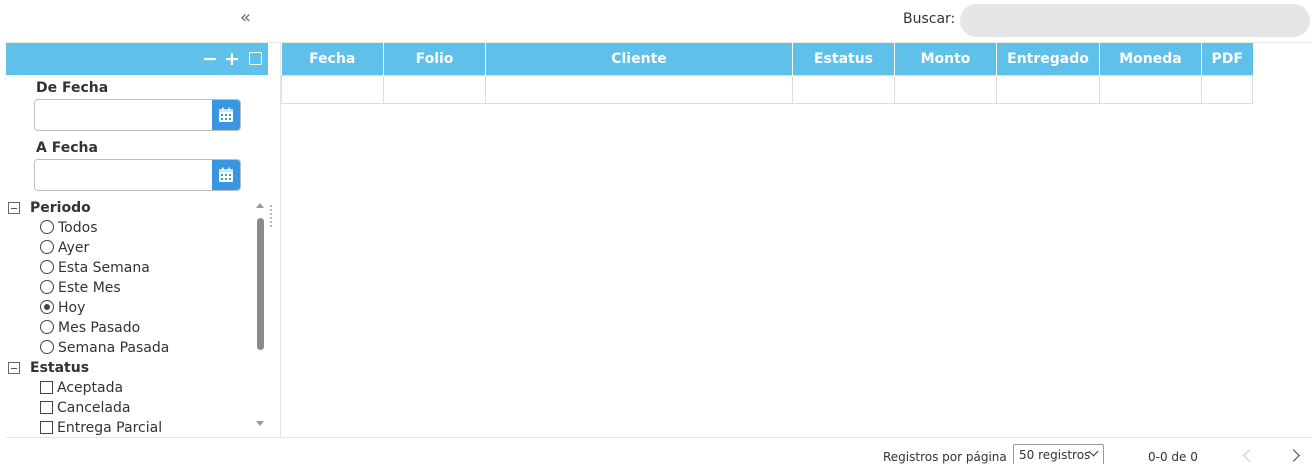 The height and width of the screenshot is (464, 1314). Describe the element at coordinates (1055, 455) in the screenshot. I see `records-per-page-value: 50 registros` at that location.